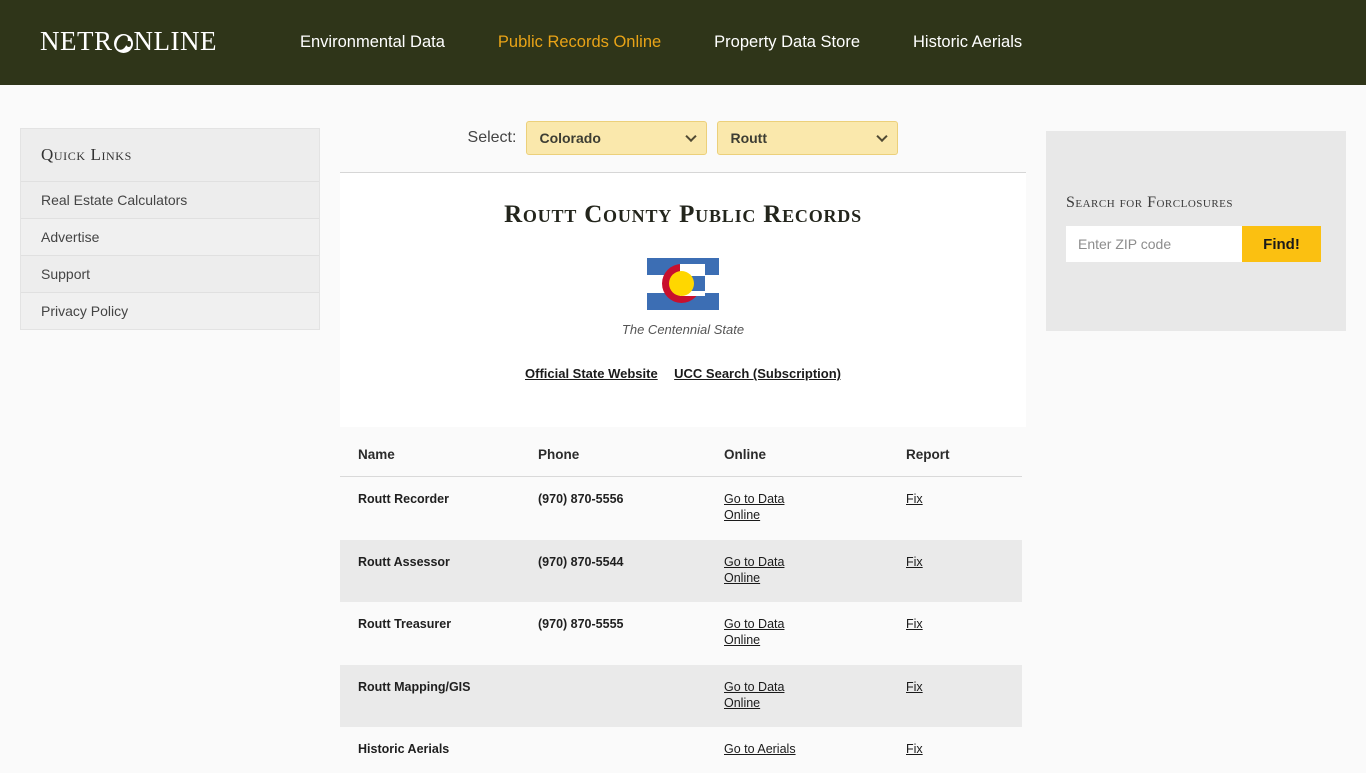 This screenshot has width=1366, height=773. What do you see at coordinates (808, 138) in the screenshot?
I see `county-select: Routt` at bounding box center [808, 138].